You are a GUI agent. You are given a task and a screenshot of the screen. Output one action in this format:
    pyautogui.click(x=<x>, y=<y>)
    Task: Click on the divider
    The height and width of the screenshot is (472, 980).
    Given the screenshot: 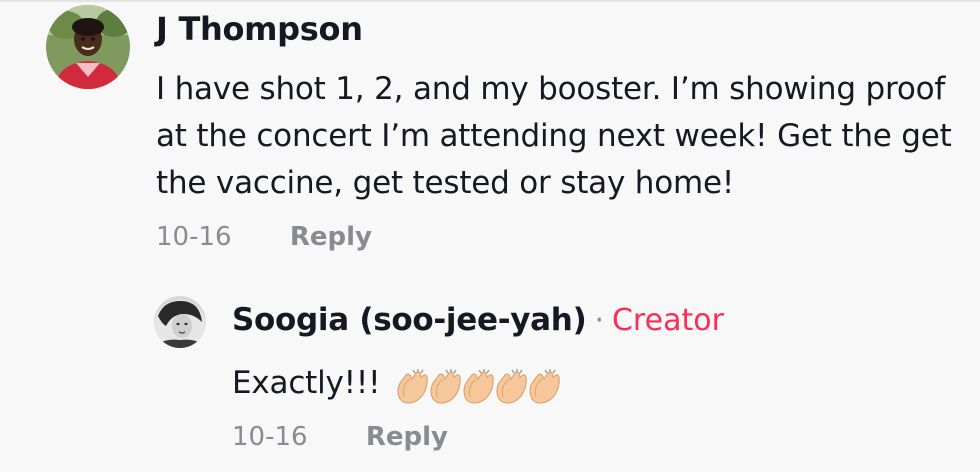 What is the action you would take?
    pyautogui.click(x=490, y=1)
    